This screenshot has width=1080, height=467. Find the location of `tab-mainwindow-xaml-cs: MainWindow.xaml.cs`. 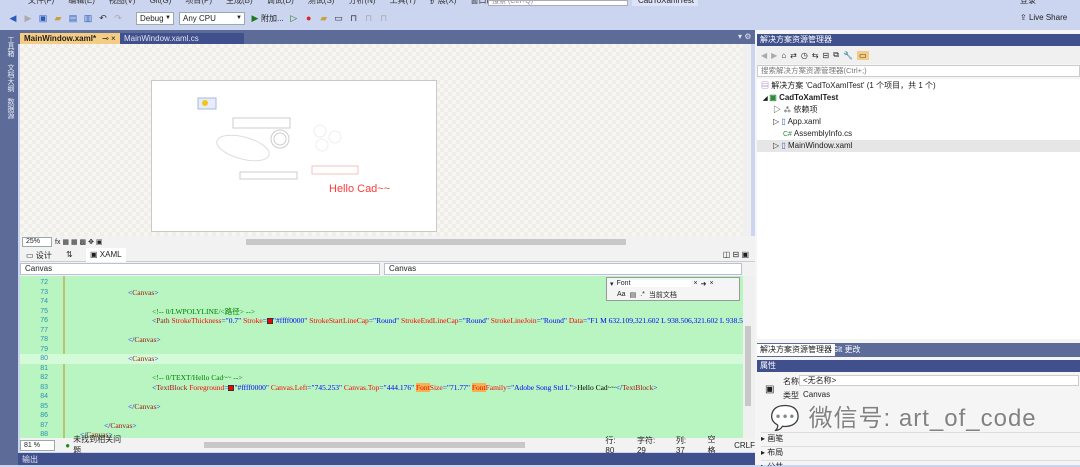

tab-mainwindow-xaml-cs: MainWindow.xaml.cs is located at coordinates (182, 38).